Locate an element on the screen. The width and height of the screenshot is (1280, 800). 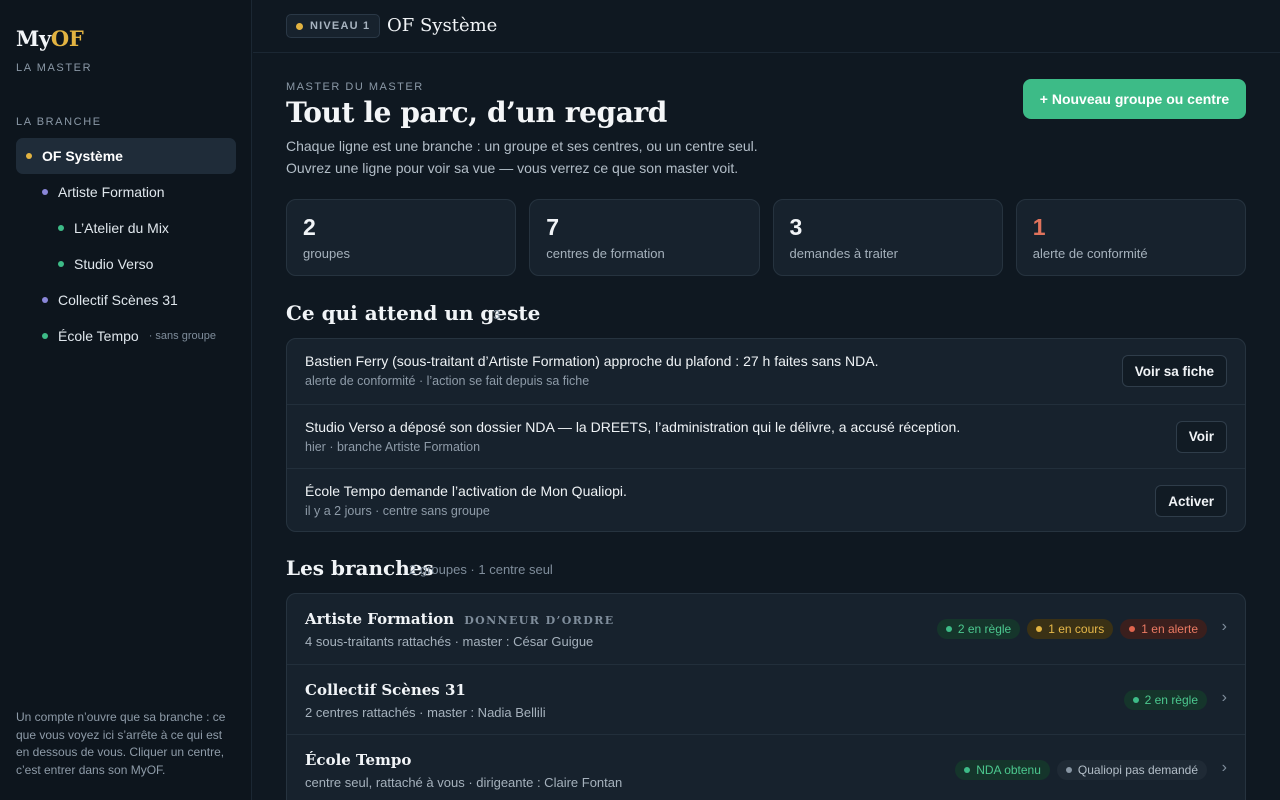
level-badge-label: NIVEAU 1 is located at coordinates (340, 26).